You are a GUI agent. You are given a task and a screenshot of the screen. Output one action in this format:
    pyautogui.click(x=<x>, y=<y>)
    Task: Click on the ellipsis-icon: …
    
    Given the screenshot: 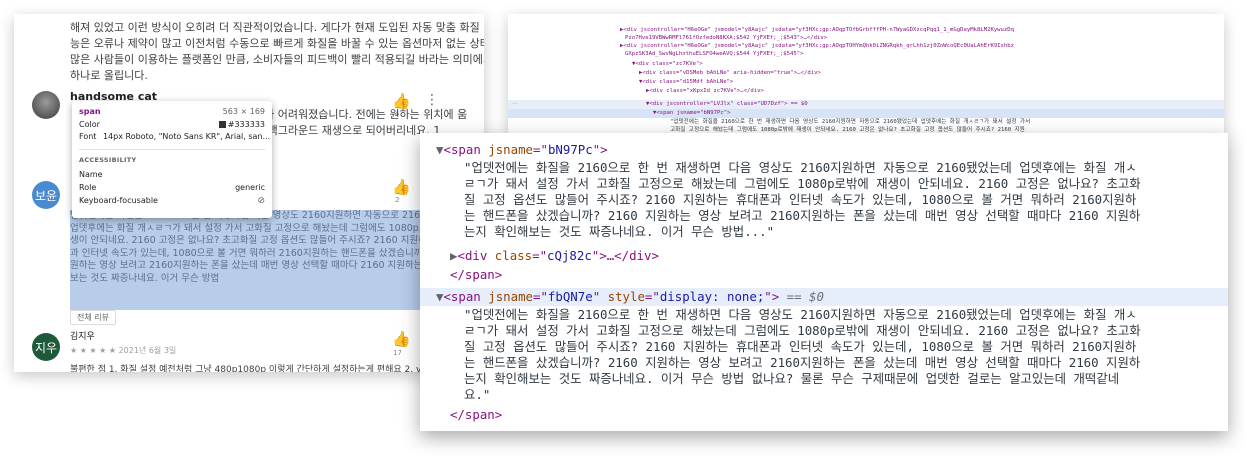 What is the action you would take?
    pyautogui.click(x=515, y=102)
    